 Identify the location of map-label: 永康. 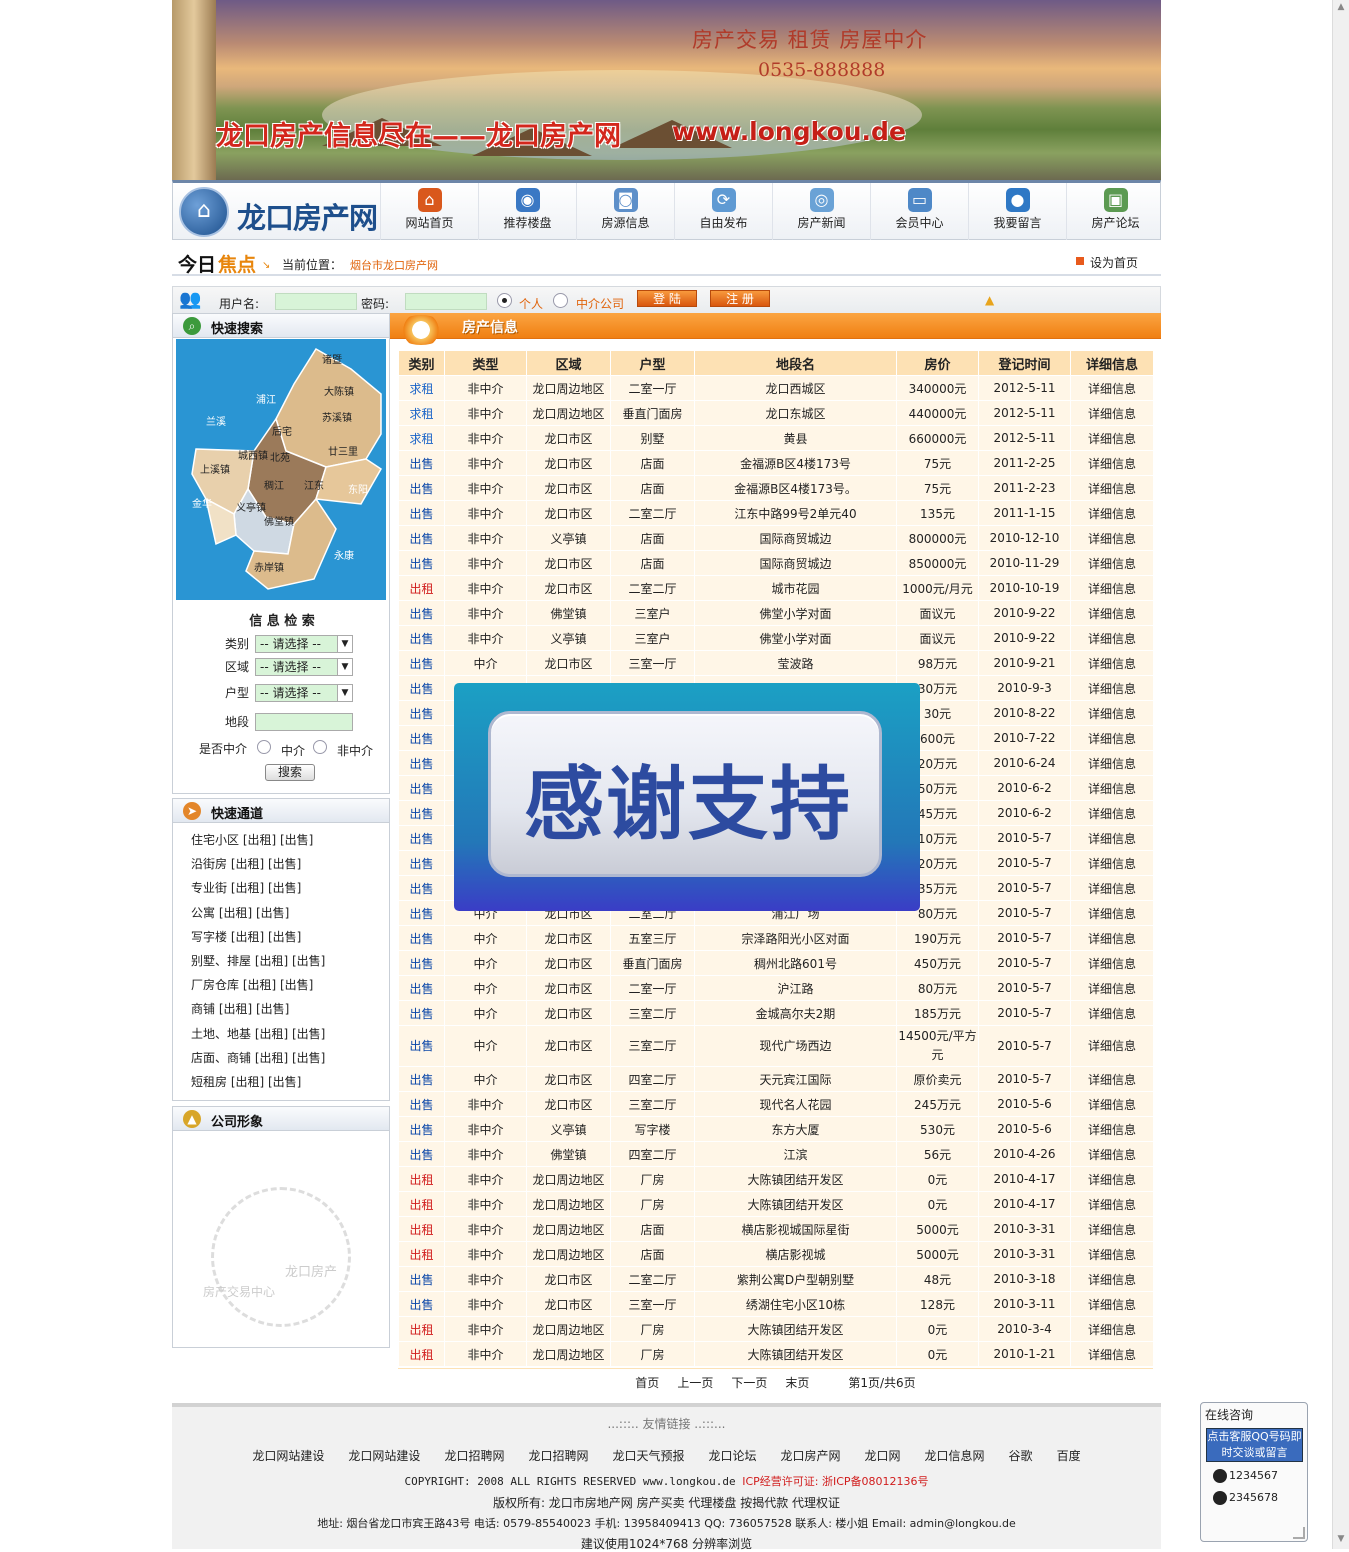
(344, 554).